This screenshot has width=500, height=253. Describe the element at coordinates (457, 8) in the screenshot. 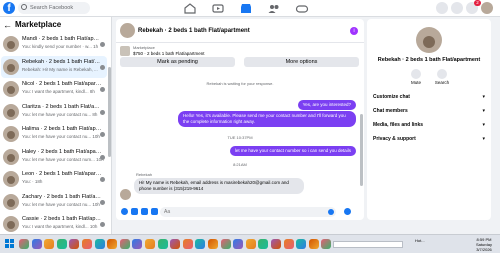

I see `messenger-icon` at that location.